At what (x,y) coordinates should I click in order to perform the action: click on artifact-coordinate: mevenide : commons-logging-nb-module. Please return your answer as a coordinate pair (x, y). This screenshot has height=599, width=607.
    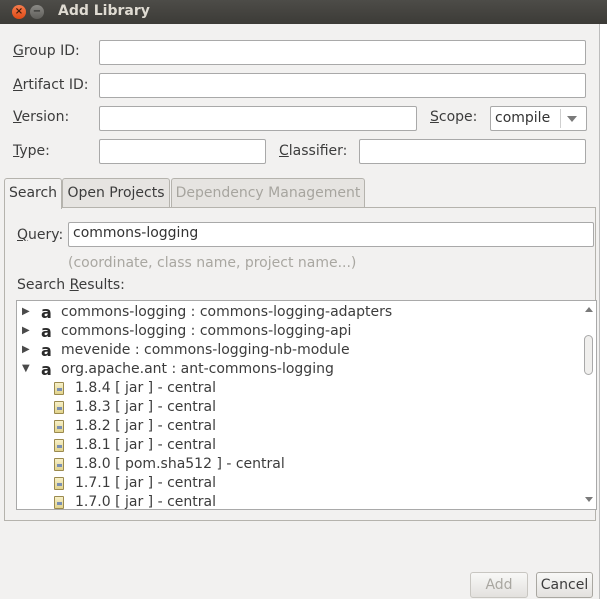
    Looking at the image, I should click on (205, 350).